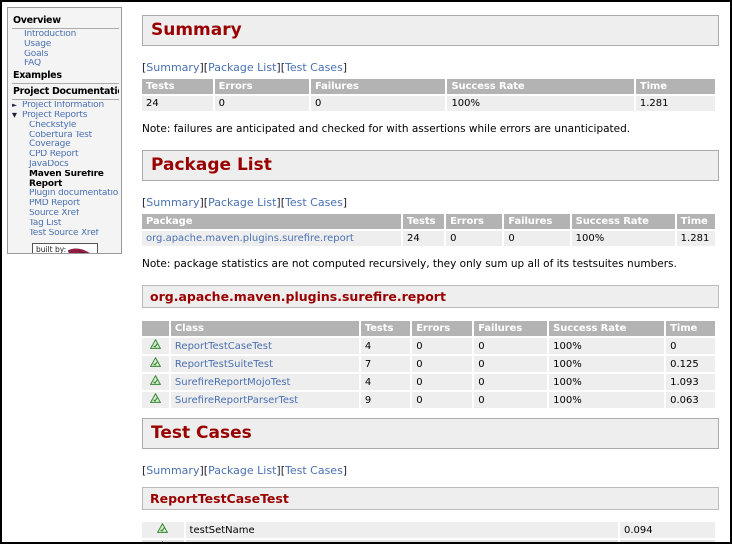 This screenshot has width=732, height=544. Describe the element at coordinates (65, 64) in the screenshot. I see `sidebar-item-faq: FAQ` at that location.